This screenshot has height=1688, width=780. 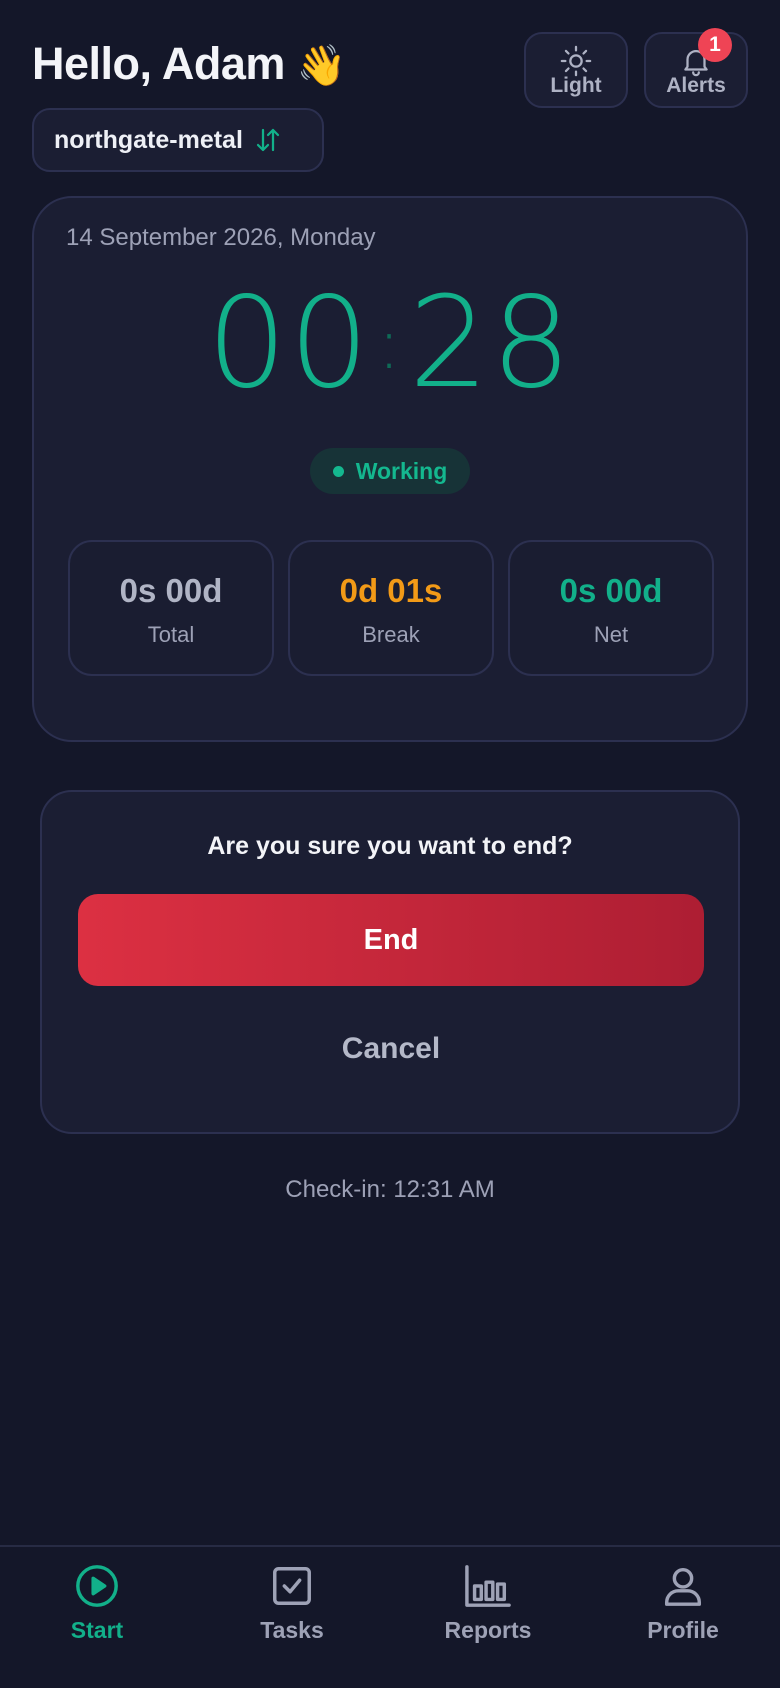 What do you see at coordinates (611, 634) in the screenshot?
I see `stat-net-label: Net` at bounding box center [611, 634].